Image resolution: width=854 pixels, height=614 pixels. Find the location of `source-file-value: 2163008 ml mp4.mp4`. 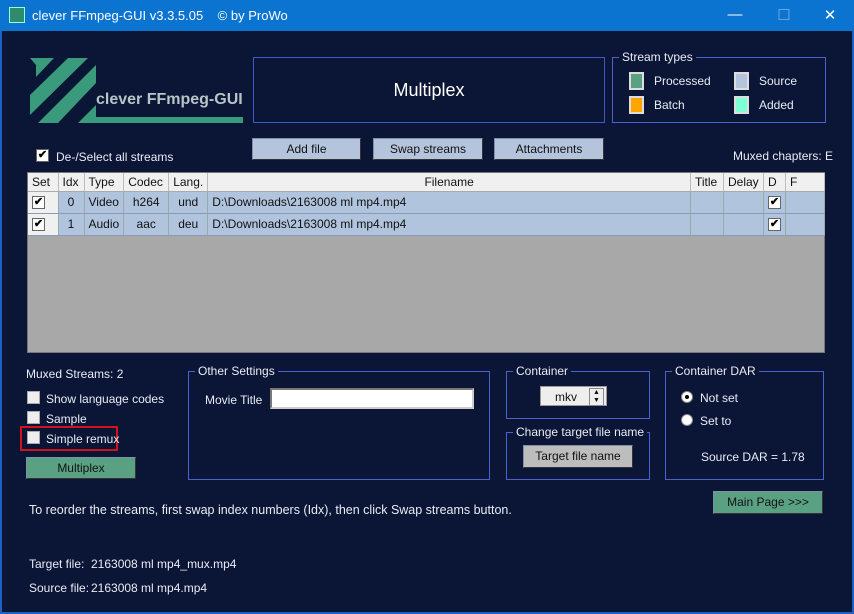

source-file-value: 2163008 ml mp4.mp4 is located at coordinates (149, 588).